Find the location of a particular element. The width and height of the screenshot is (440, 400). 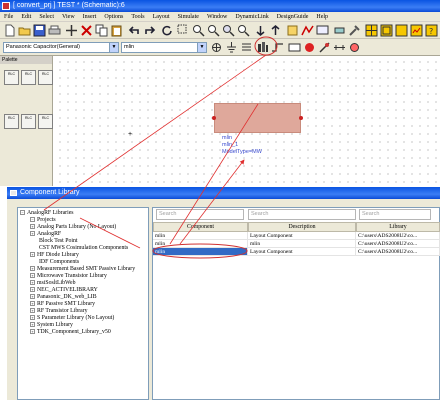

mlin-component is located at coordinates (257, 118).